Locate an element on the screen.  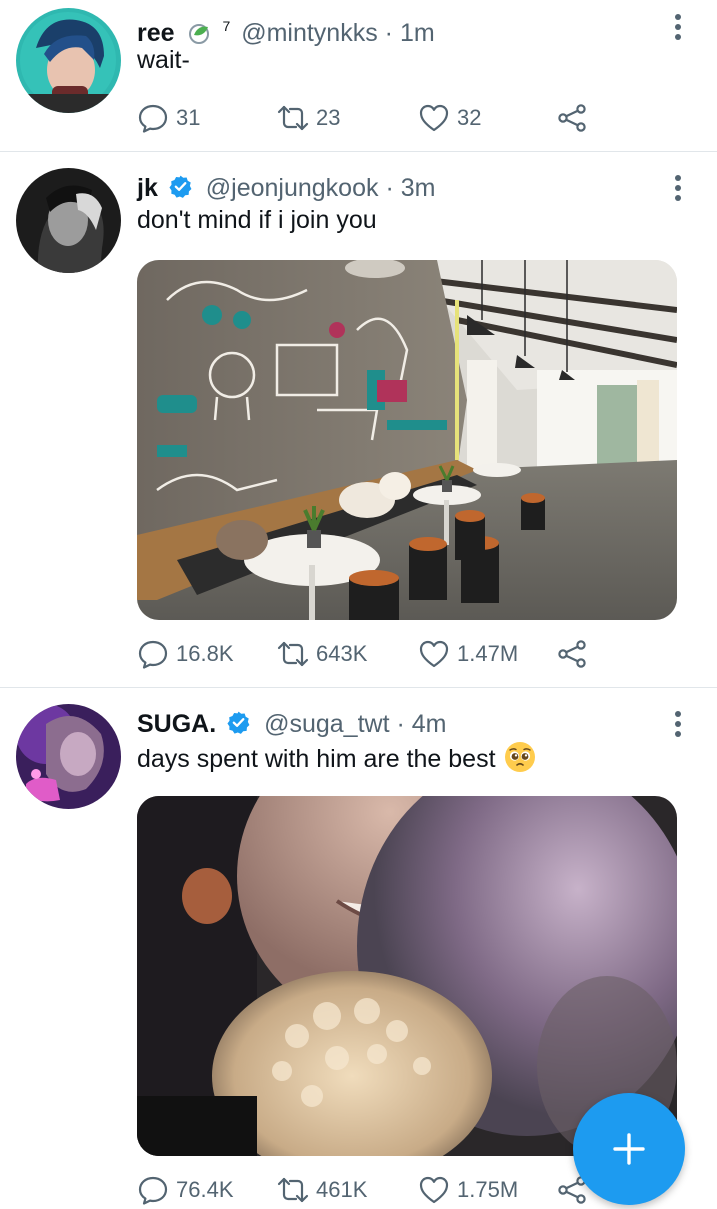
reply-button: 31 is located at coordinates (168, 118).